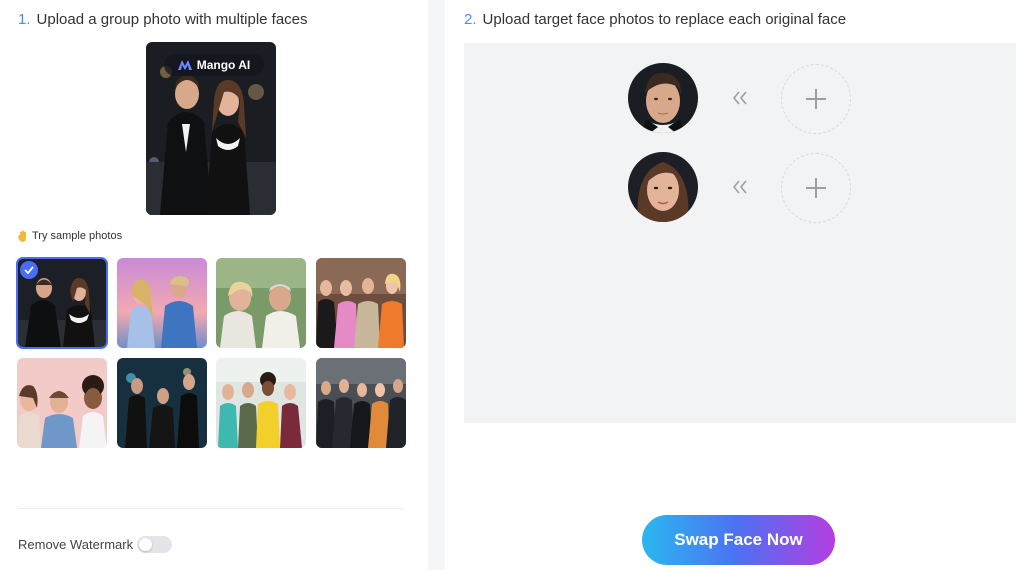 Image resolution: width=1024 pixels, height=570 pixels. What do you see at coordinates (22, 236) in the screenshot?
I see `hand-icon` at bounding box center [22, 236].